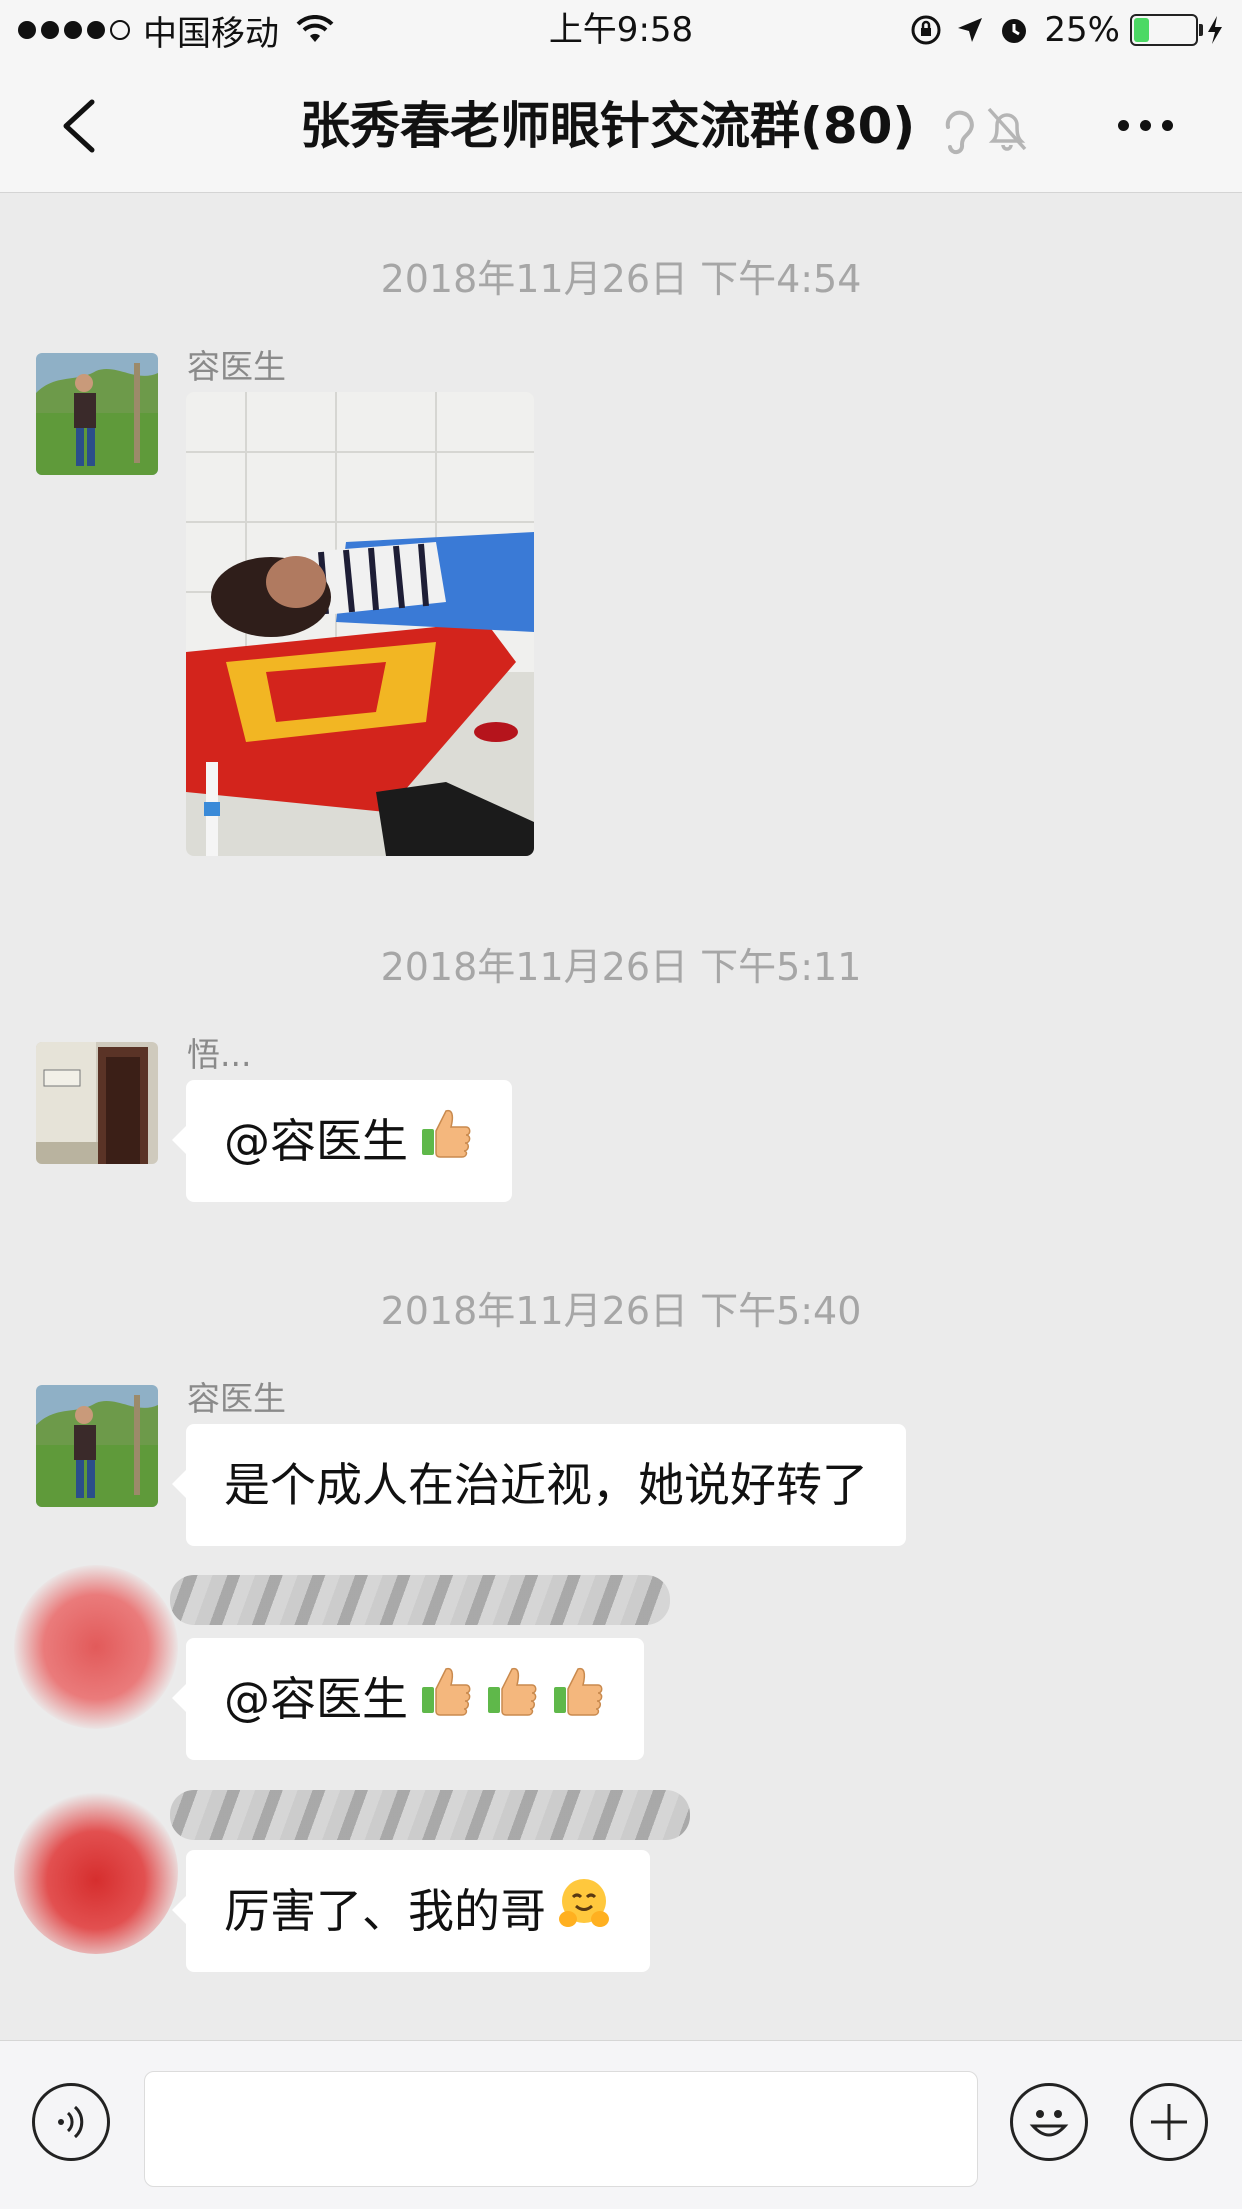 Image resolution: width=1242 pixels, height=2209 pixels. Describe the element at coordinates (1166, 30) in the screenshot. I see `battery-icon` at that location.